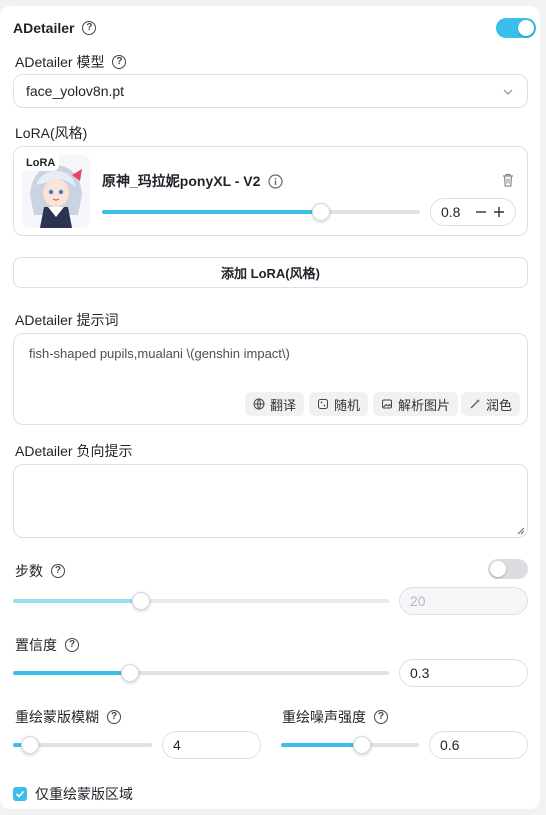 The image size is (546, 815). Describe the element at coordinates (478, 745) in the screenshot. I see `denoise-input: 0.6` at that location.